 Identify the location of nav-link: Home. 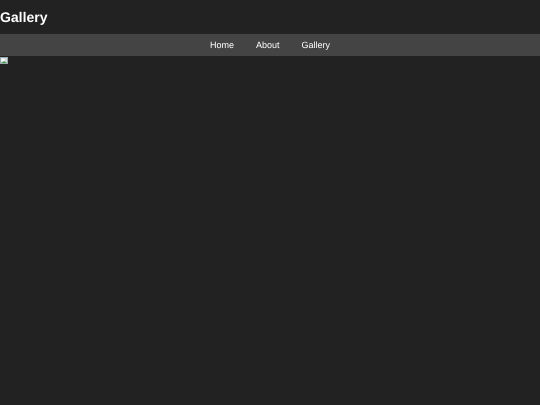
(222, 45).